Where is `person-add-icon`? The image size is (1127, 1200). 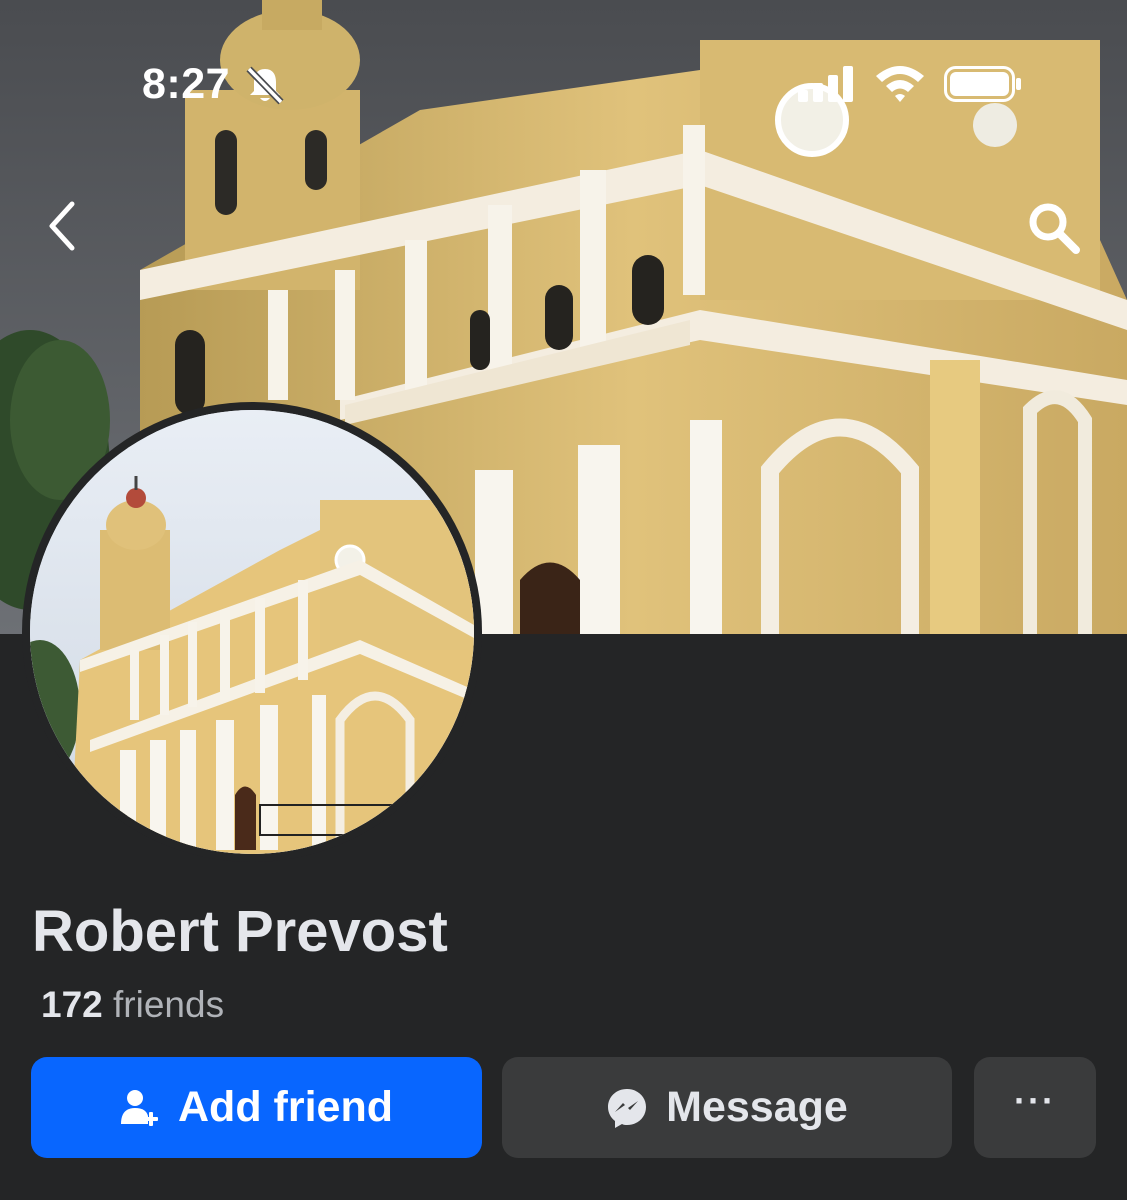
person-add-icon is located at coordinates (140, 1108).